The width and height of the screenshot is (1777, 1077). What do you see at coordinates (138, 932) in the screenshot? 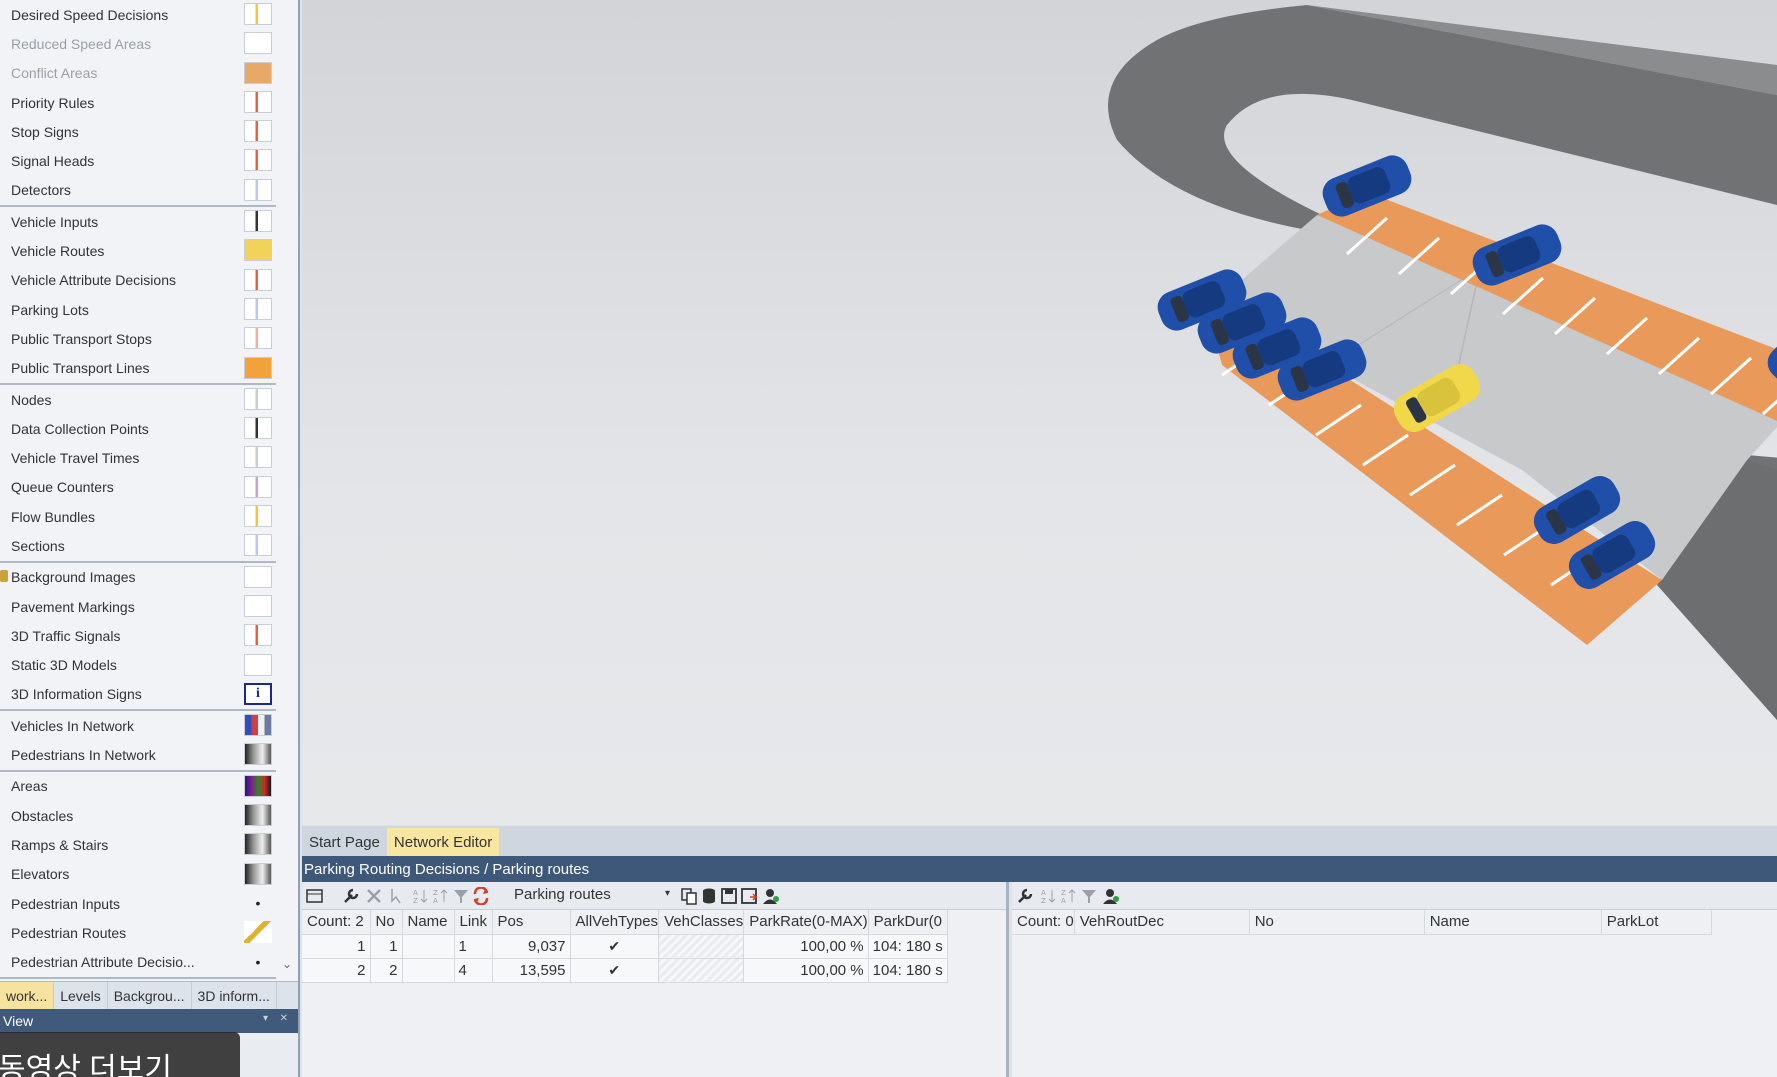
I see `list-item: Pedestrian Routes` at bounding box center [138, 932].